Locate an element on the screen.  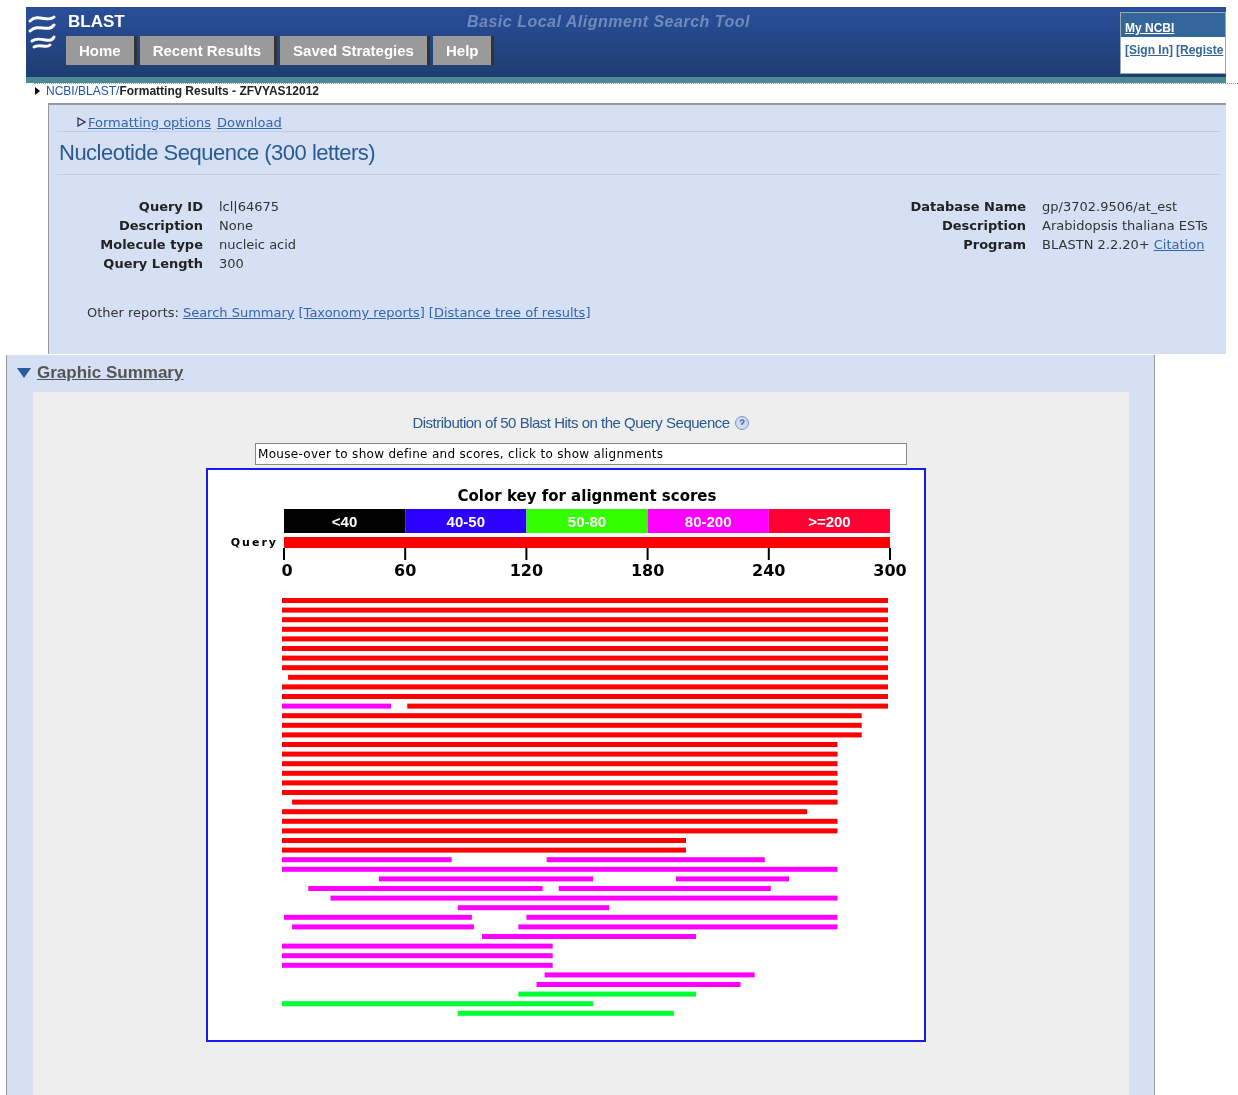
color-key-swatch: 80-200 is located at coordinates (708, 521).